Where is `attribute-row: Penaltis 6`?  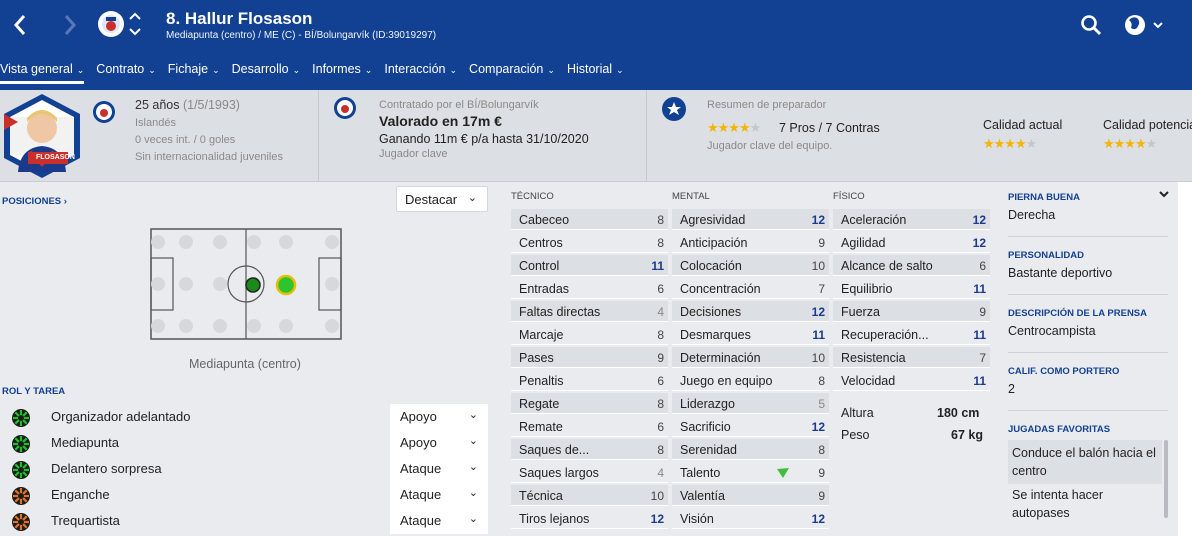 attribute-row: Penaltis 6 is located at coordinates (589, 380).